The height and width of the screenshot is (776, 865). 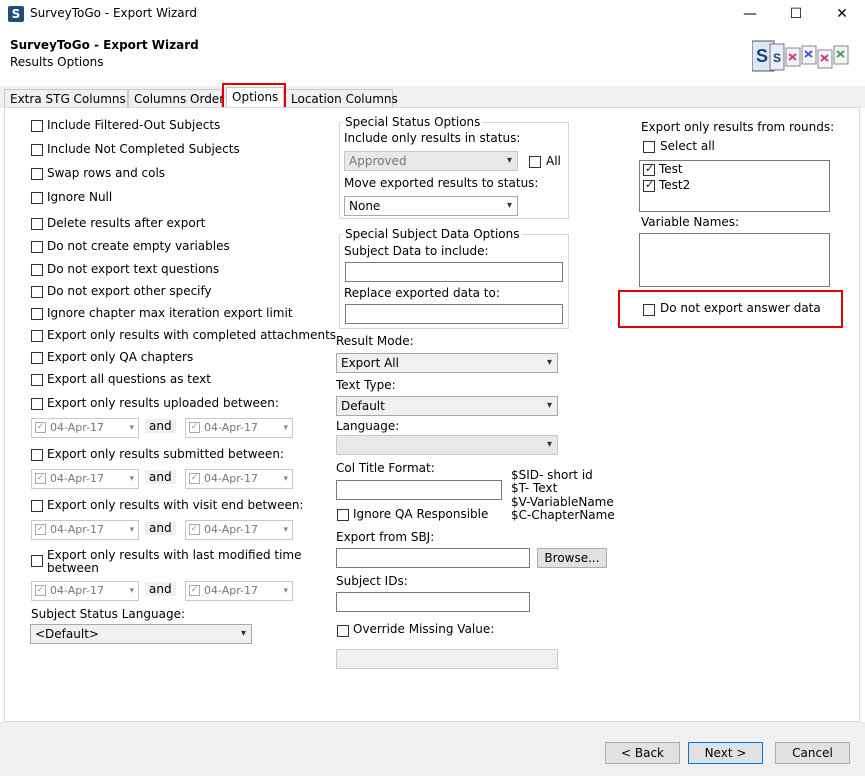 I want to click on tab-location-columns: Location Columns, so click(x=341, y=98).